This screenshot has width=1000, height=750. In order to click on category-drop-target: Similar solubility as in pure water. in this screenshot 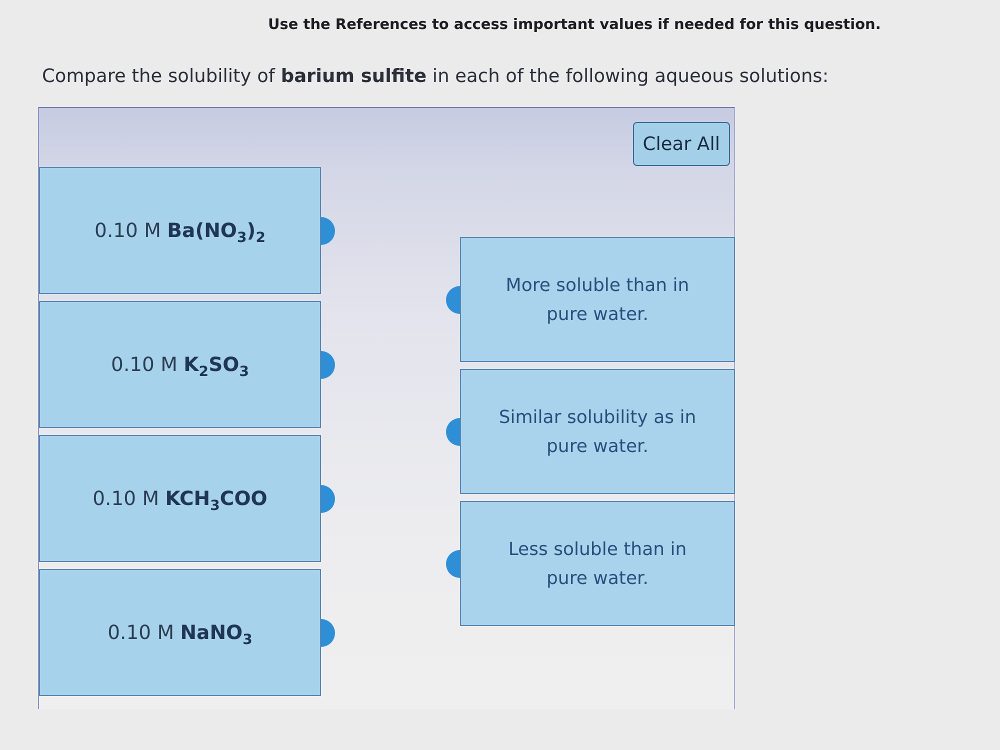, I will do `click(597, 431)`.